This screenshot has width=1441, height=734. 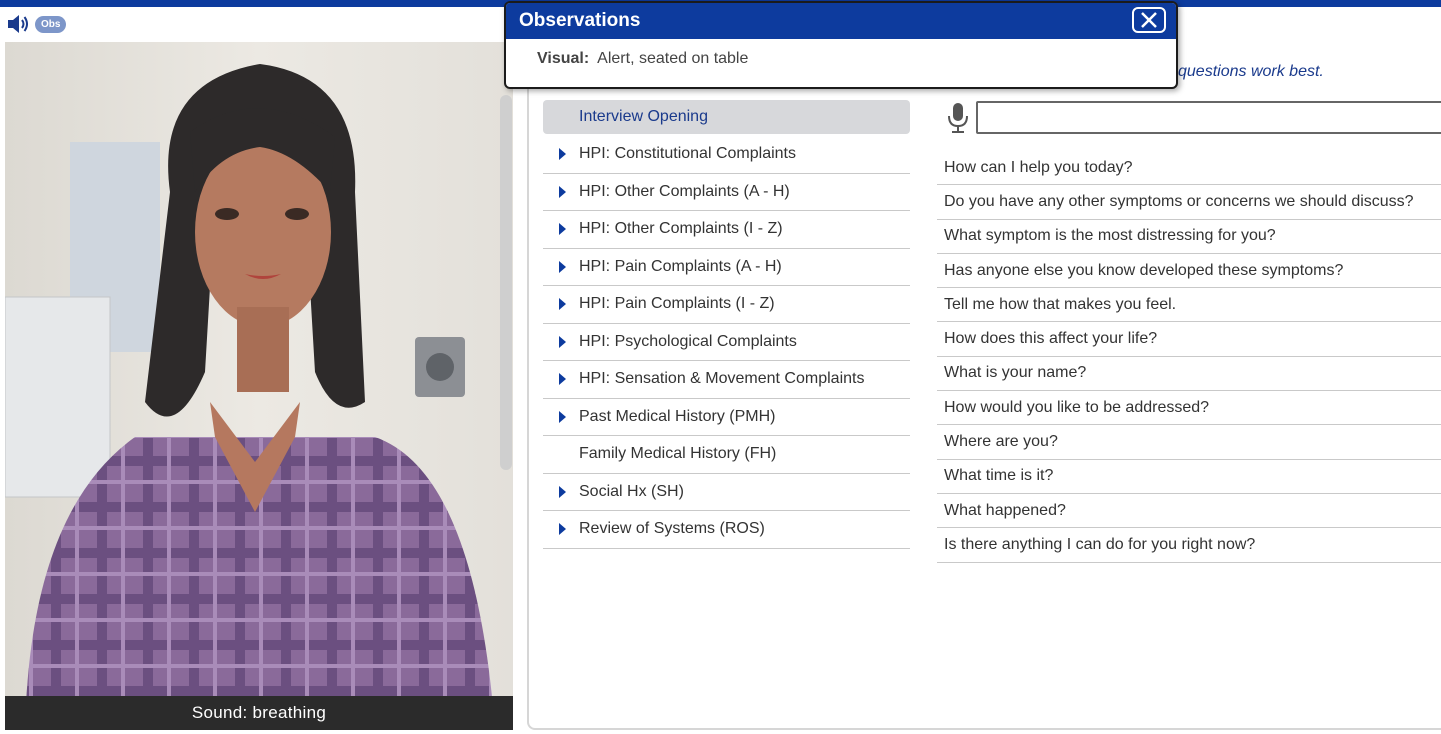 I want to click on popup-header: Observations, so click(x=841, y=21).